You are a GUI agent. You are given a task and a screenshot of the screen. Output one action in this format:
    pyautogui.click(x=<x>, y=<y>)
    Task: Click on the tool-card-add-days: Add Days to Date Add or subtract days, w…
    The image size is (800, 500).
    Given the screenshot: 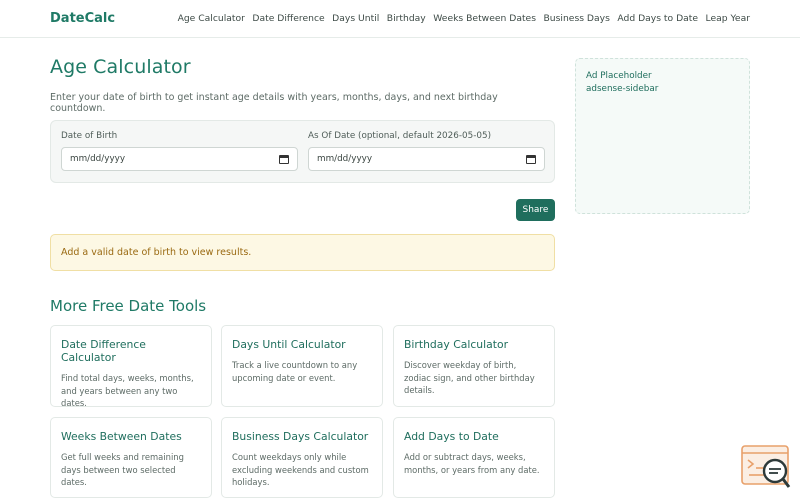 What is the action you would take?
    pyautogui.click(x=474, y=457)
    